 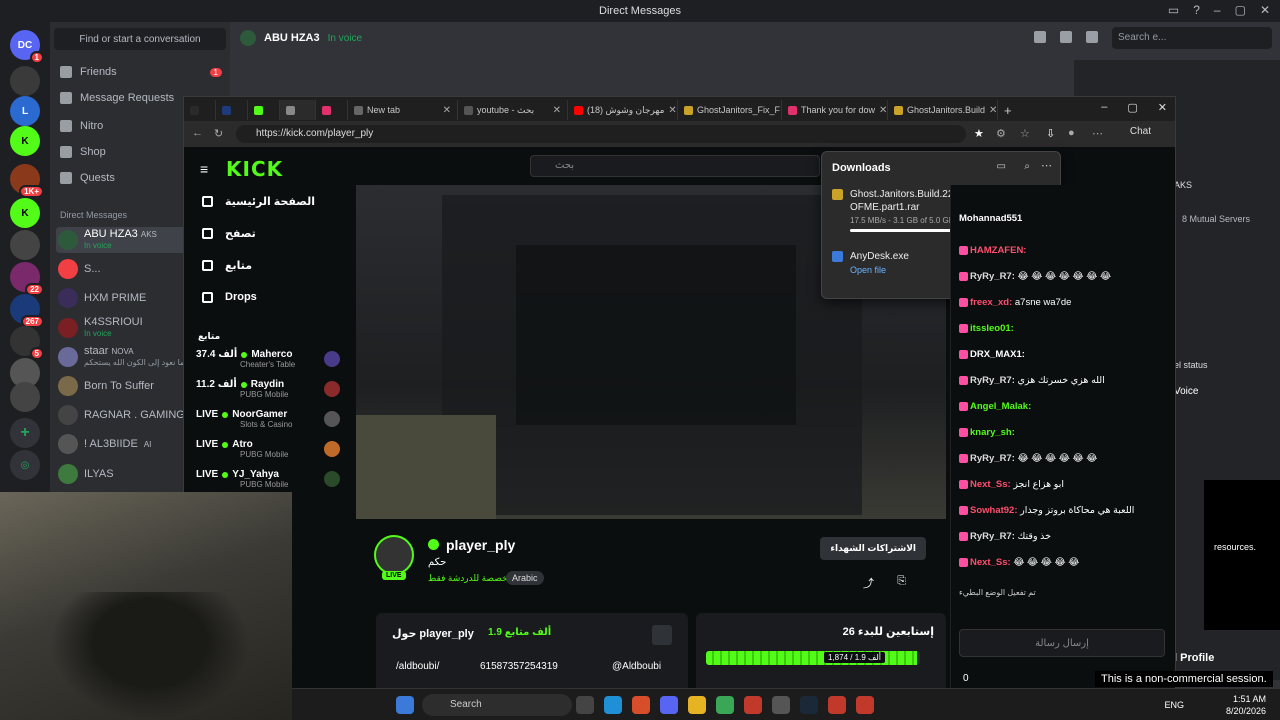 I want to click on channel-item: 37.4 ألف Maherco Cheater's Table, so click(x=271, y=359).